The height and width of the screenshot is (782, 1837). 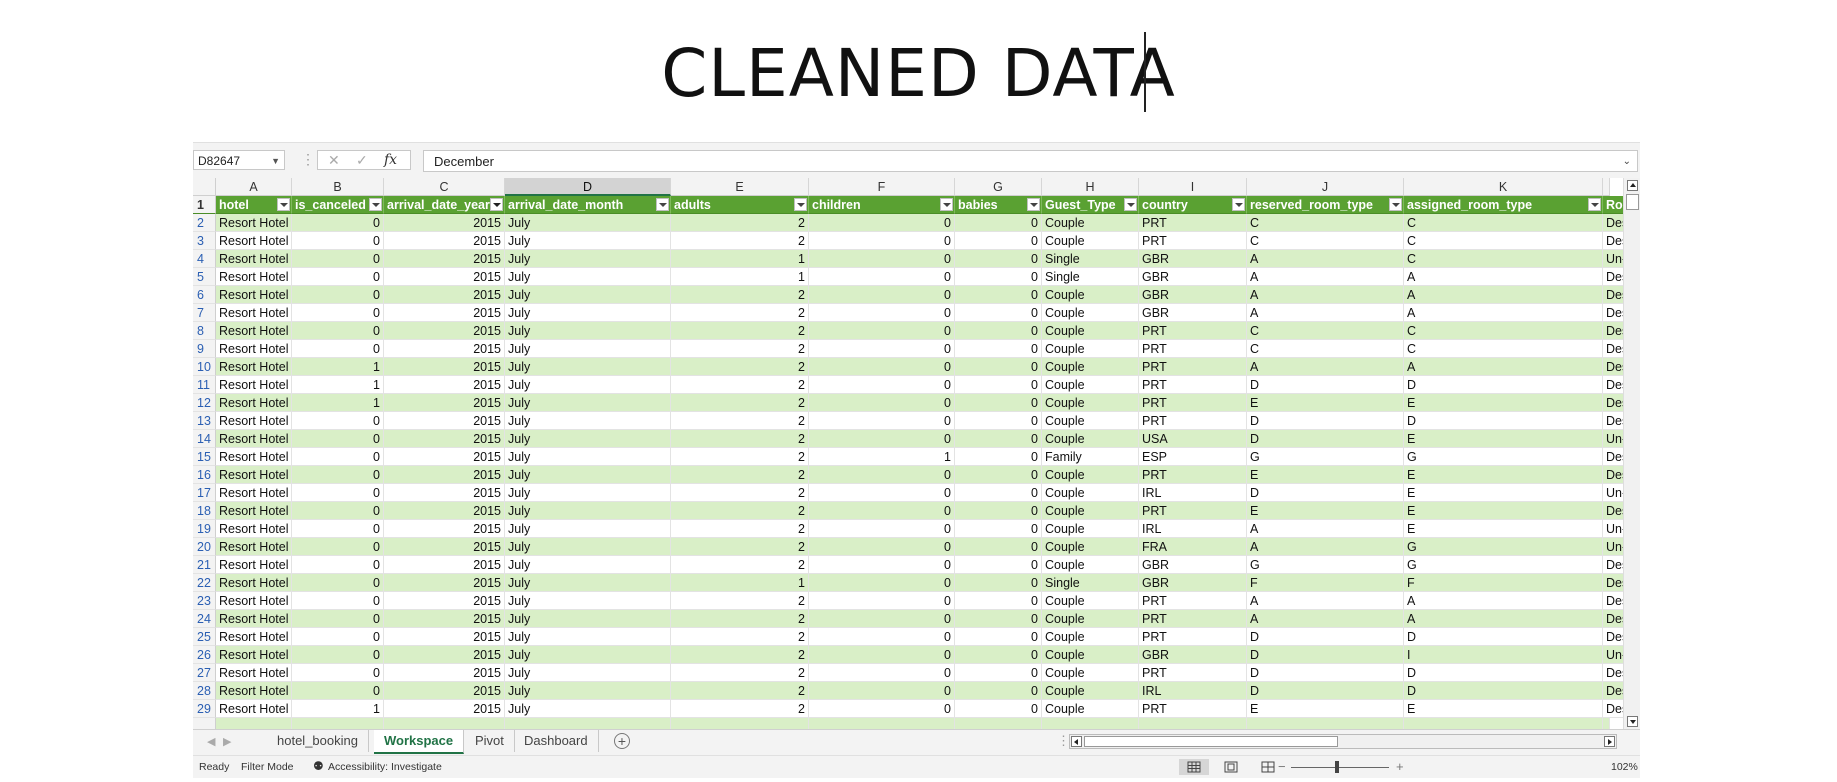 I want to click on row-number: 17, so click(x=204, y=493).